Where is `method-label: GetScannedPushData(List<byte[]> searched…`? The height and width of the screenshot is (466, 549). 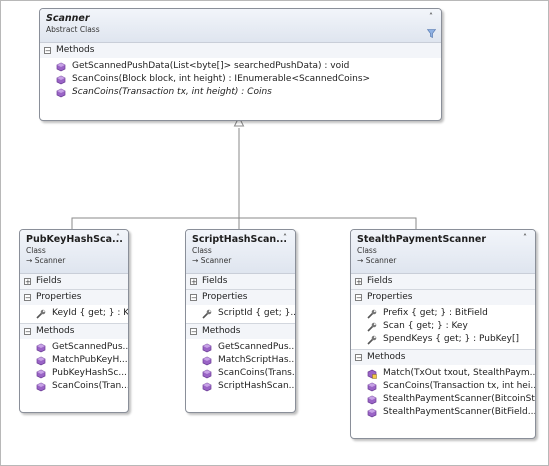 method-label: GetScannedPushData(List<byte[]> searched… is located at coordinates (211, 66).